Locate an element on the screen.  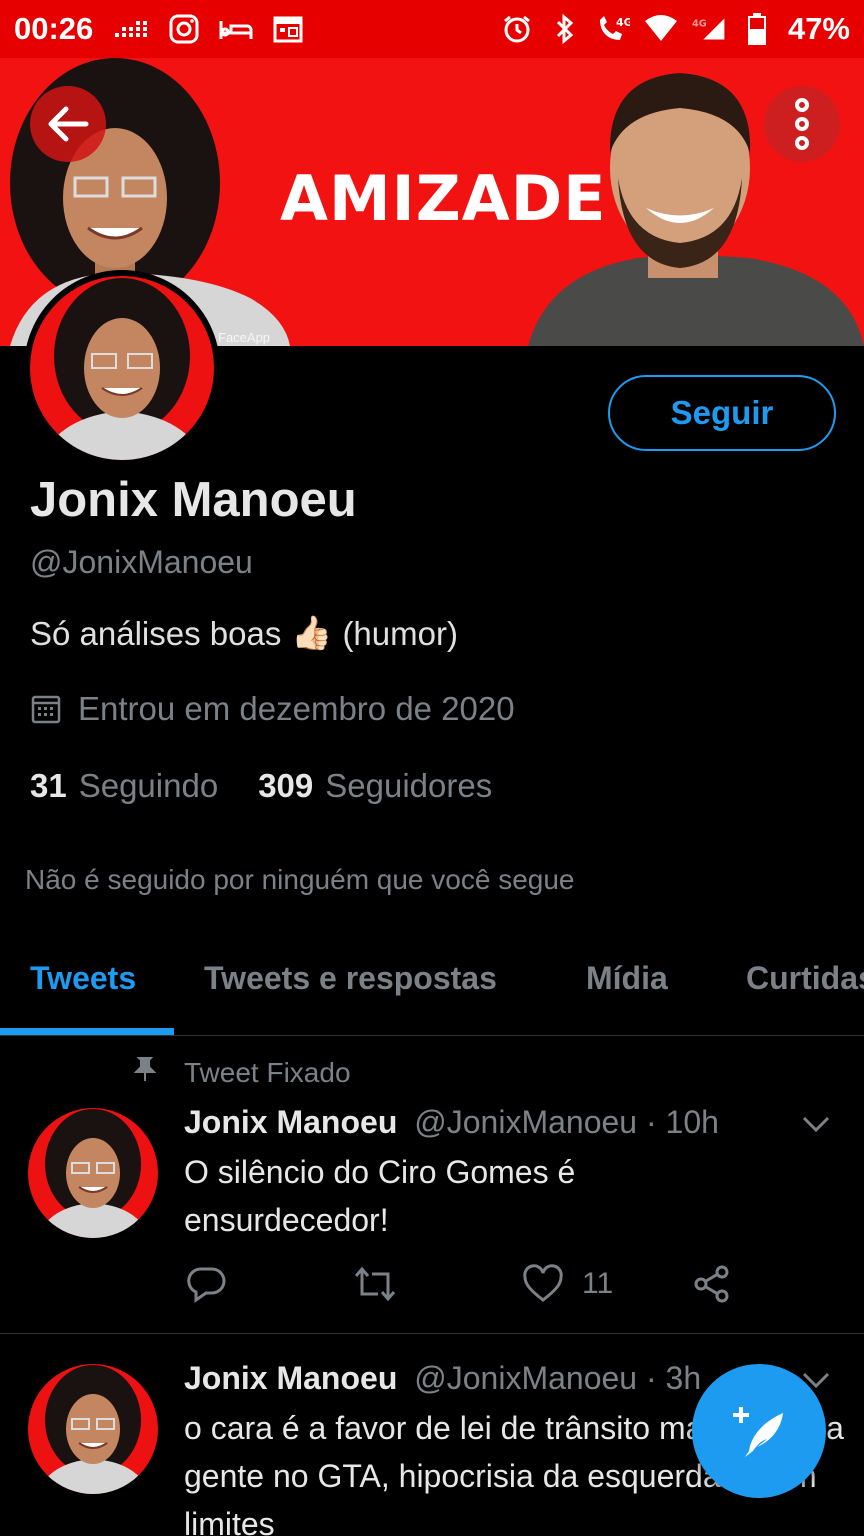
like-button: 11 is located at coordinates (567, 1284).